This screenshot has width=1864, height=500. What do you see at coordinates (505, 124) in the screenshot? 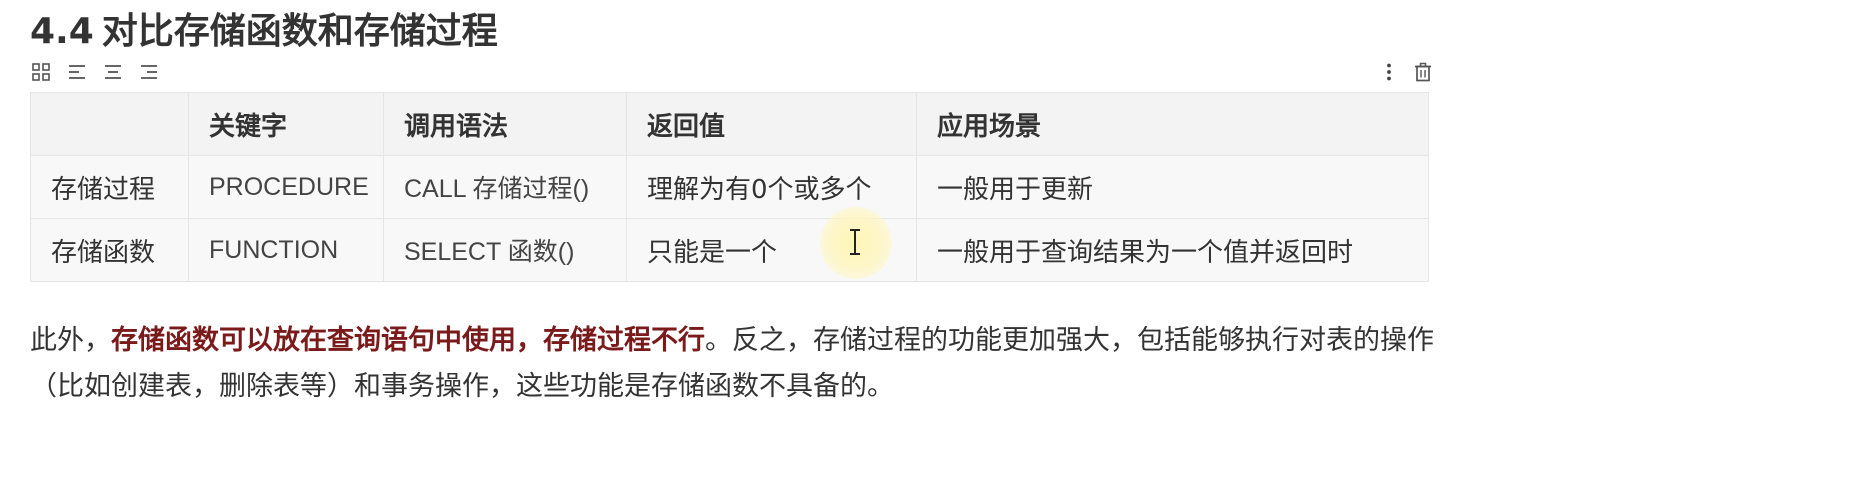
I see `table-header-cell: 调用语法` at bounding box center [505, 124].